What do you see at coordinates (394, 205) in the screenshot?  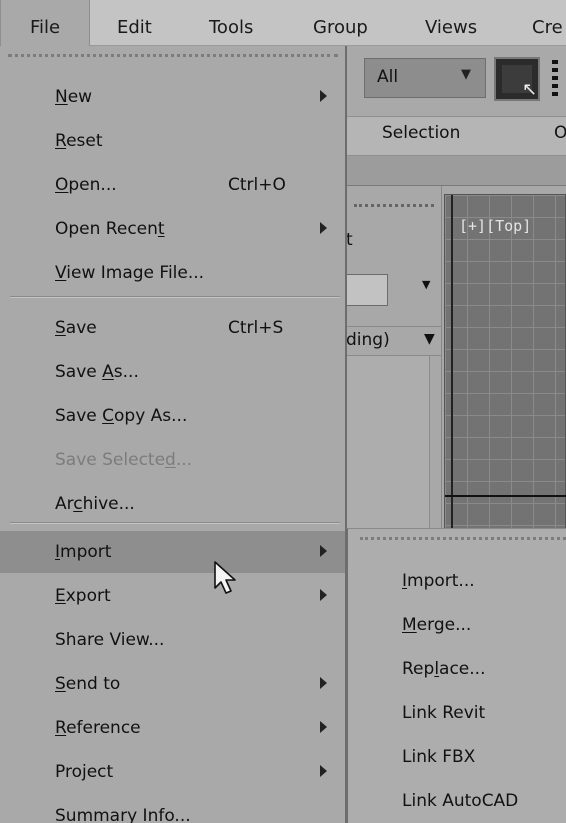 I see `panel-grip` at bounding box center [394, 205].